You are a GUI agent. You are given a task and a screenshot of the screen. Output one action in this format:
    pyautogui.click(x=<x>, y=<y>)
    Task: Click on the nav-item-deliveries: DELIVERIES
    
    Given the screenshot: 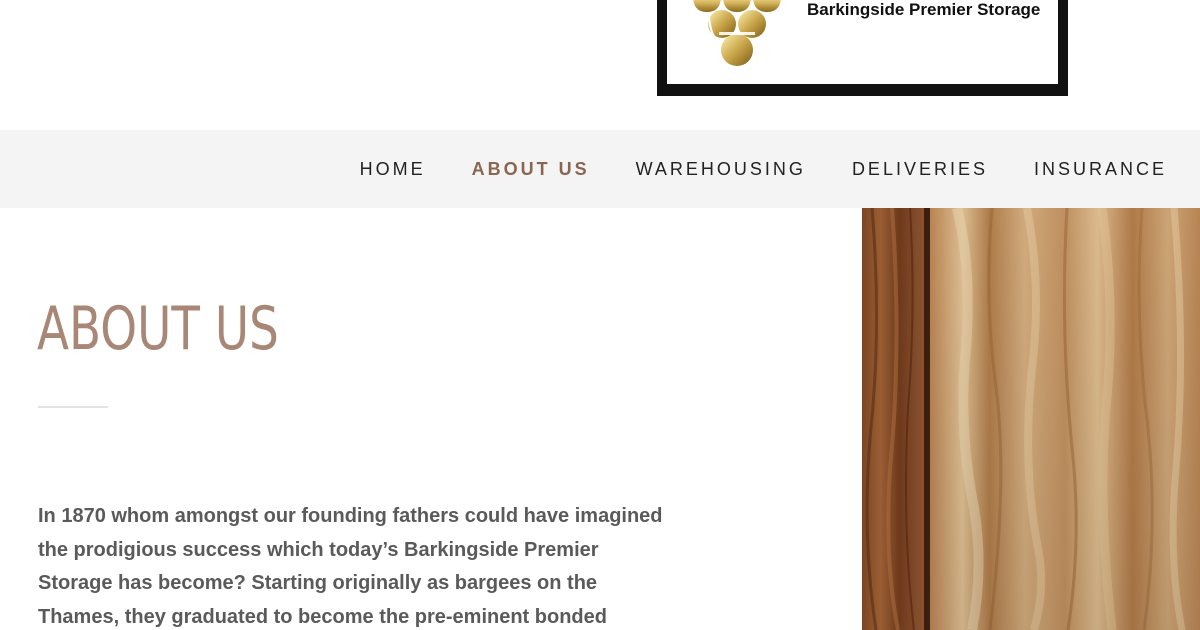 What is the action you would take?
    pyautogui.click(x=920, y=169)
    